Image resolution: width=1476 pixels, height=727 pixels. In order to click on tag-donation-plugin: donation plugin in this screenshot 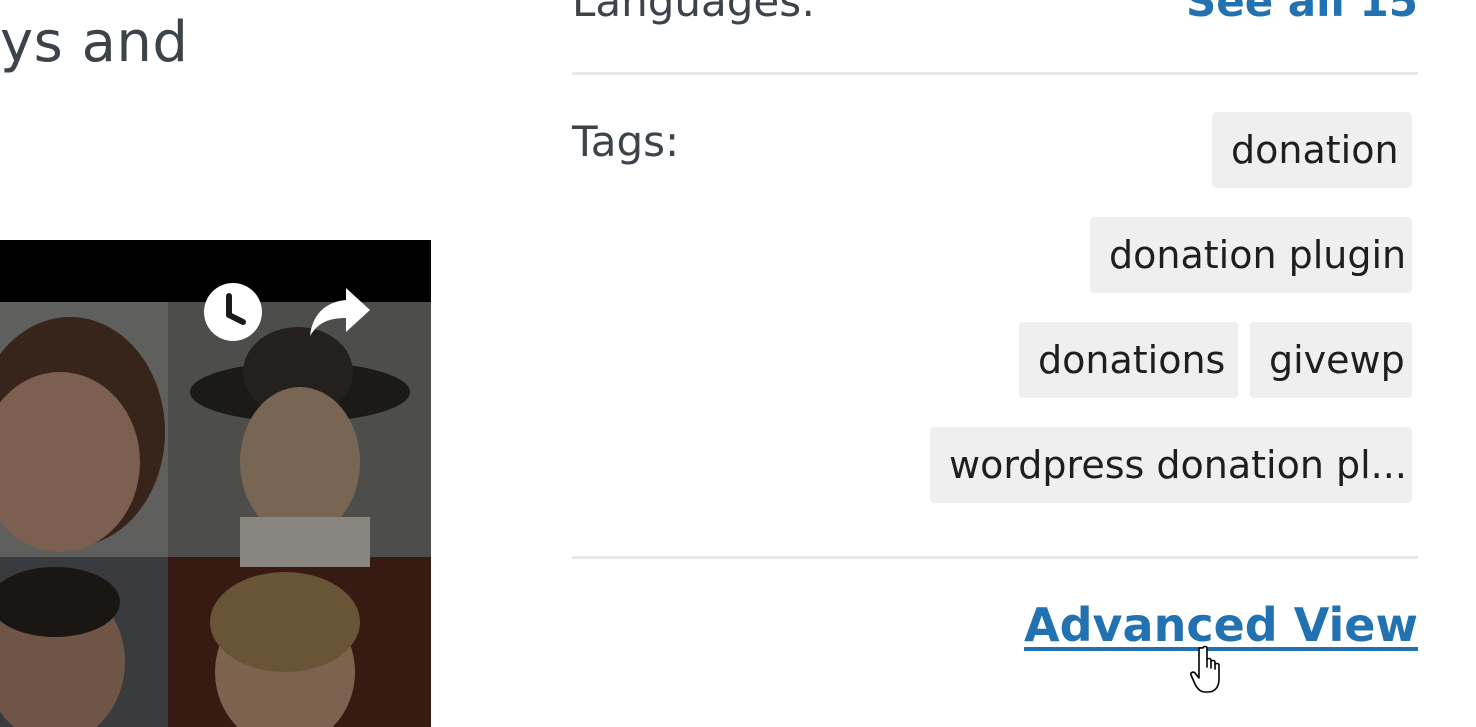, I will do `click(1251, 255)`.